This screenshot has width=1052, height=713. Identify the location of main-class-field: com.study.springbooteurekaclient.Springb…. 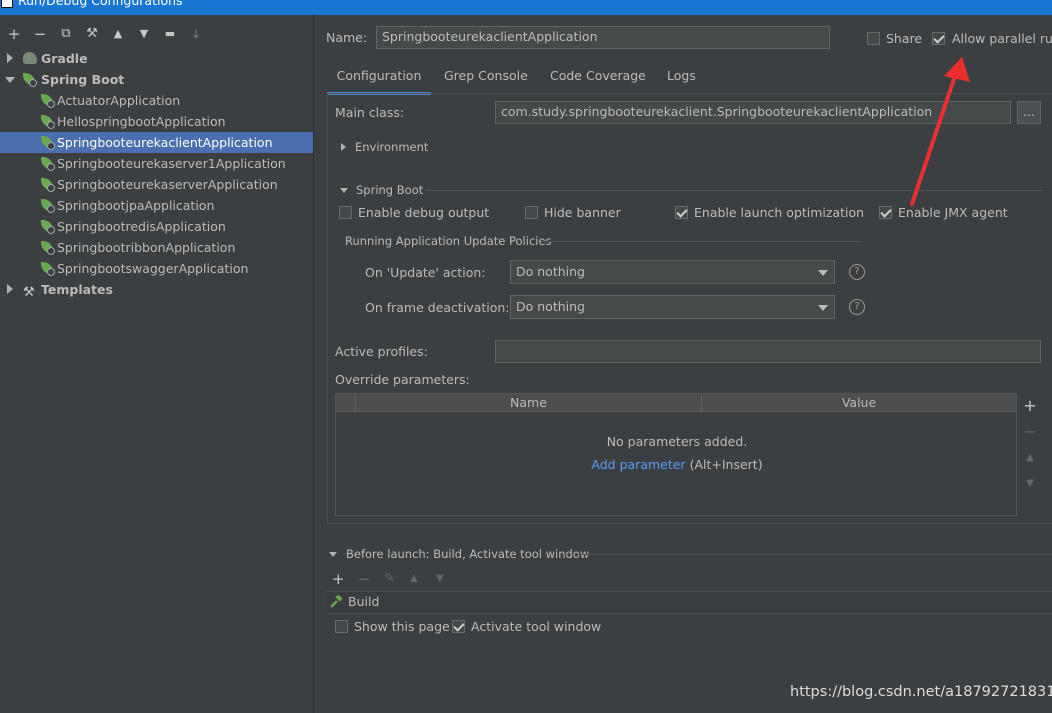
(753, 112).